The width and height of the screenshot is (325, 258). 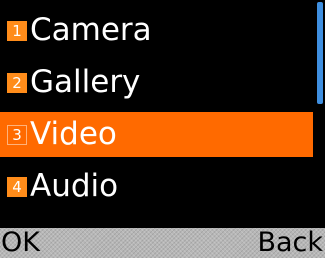 What do you see at coordinates (85, 82) in the screenshot?
I see `menu-item-label: Gallery` at bounding box center [85, 82].